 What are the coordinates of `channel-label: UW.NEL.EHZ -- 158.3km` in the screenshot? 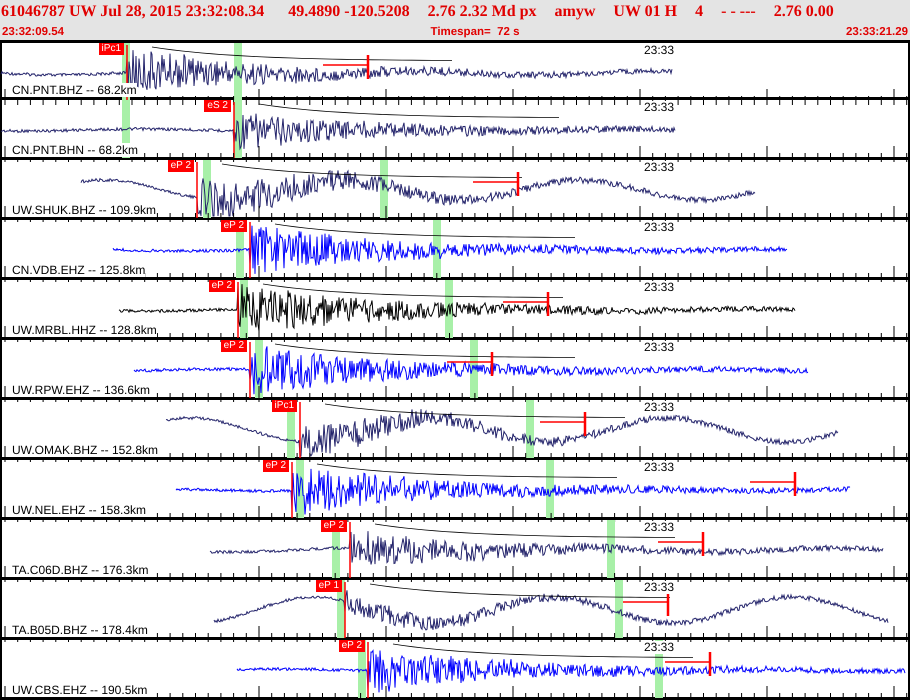 It's located at (79, 510).